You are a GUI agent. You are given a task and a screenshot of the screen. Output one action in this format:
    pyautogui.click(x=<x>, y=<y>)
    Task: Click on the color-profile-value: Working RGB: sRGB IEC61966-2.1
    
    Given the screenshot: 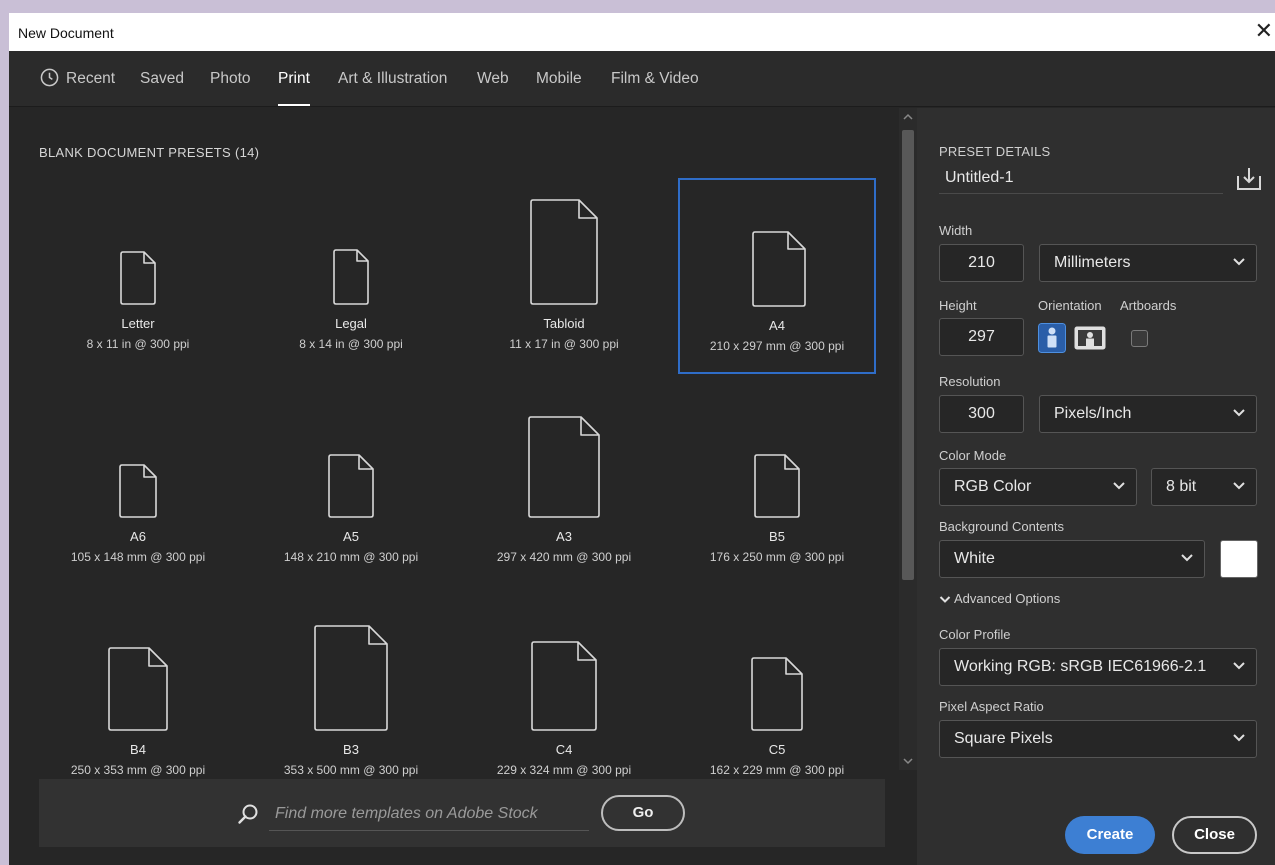 What is the action you would take?
    pyautogui.click(x=1080, y=666)
    